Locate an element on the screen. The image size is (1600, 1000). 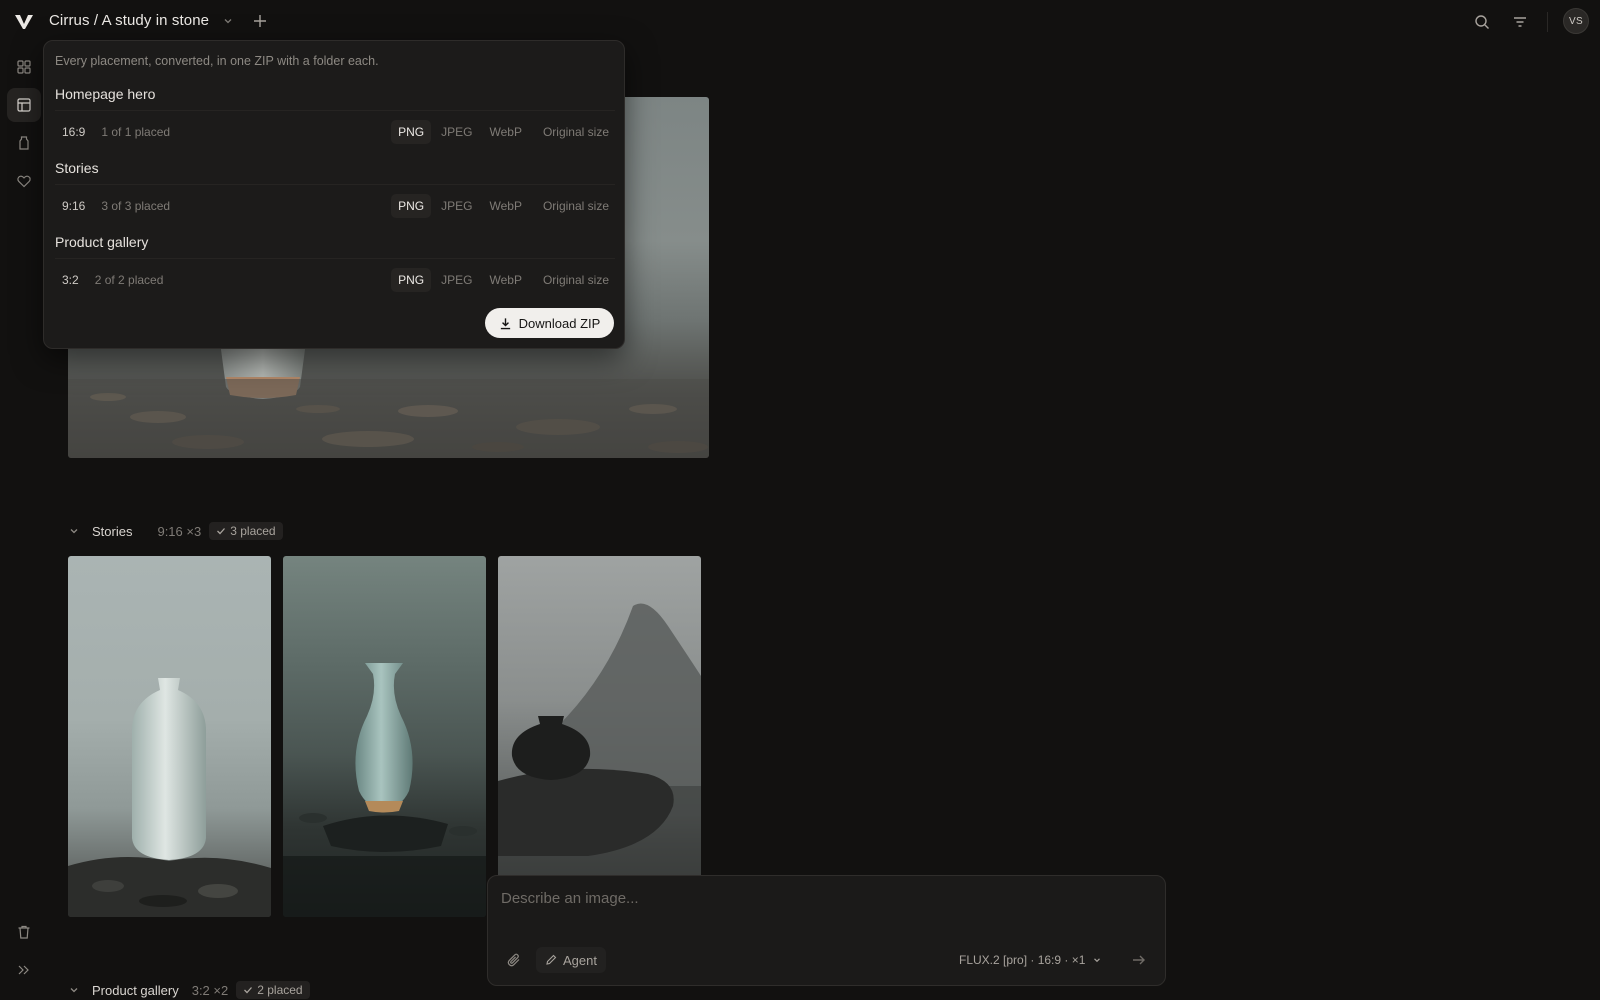
grid-icon is located at coordinates (24, 67).